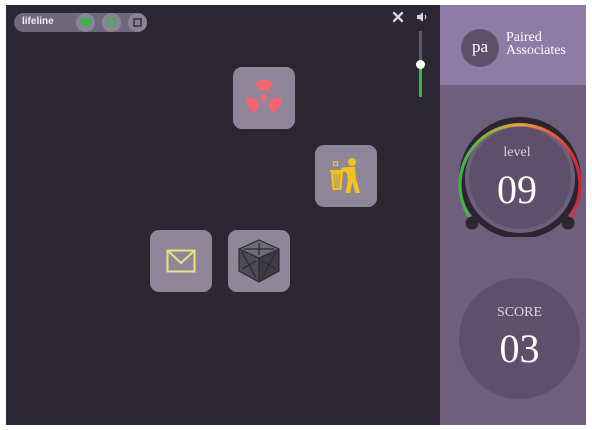 The image size is (592, 430). I want to click on logo-badge: pa, so click(480, 48).